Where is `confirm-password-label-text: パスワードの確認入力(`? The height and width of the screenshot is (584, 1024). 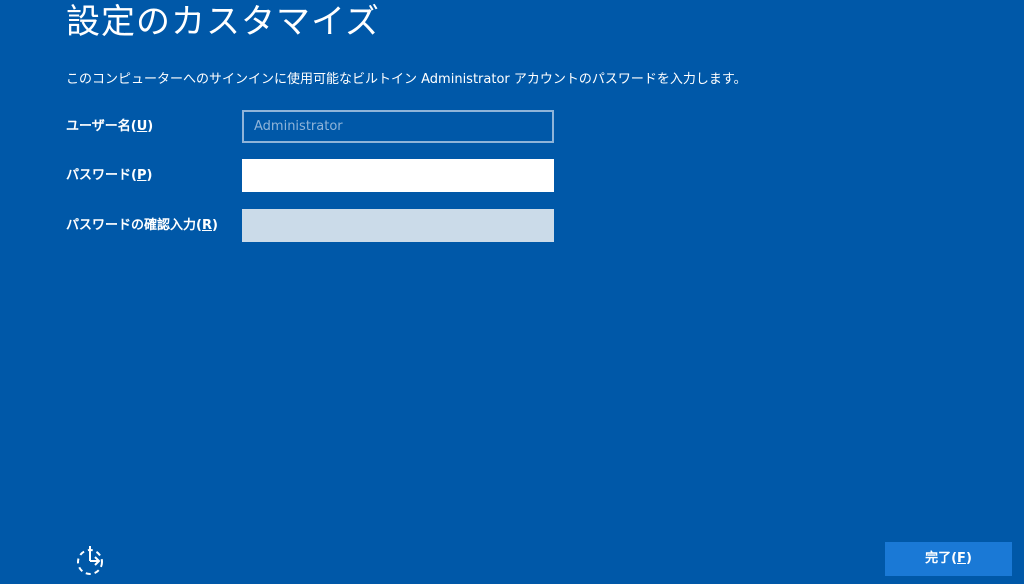
confirm-password-label-text: パスワードの確認入力( is located at coordinates (134, 225).